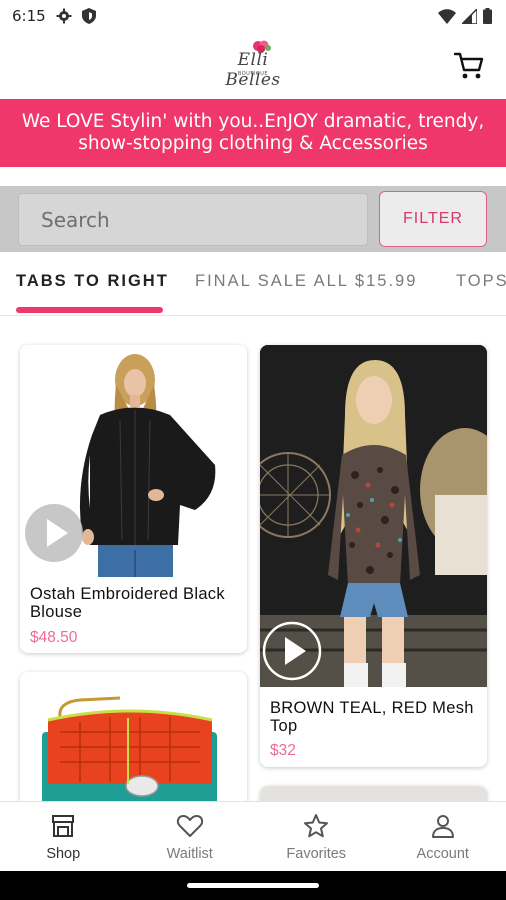 The image size is (506, 900). Describe the element at coordinates (29, 16) in the screenshot. I see `status-time: 6:15` at that location.